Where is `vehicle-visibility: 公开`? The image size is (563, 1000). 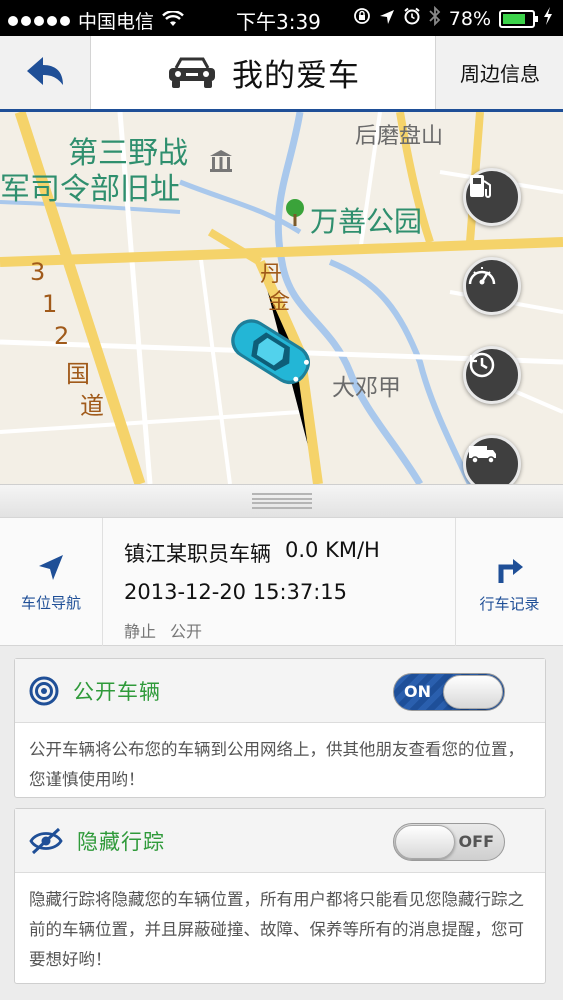 vehicle-visibility: 公开 is located at coordinates (186, 631).